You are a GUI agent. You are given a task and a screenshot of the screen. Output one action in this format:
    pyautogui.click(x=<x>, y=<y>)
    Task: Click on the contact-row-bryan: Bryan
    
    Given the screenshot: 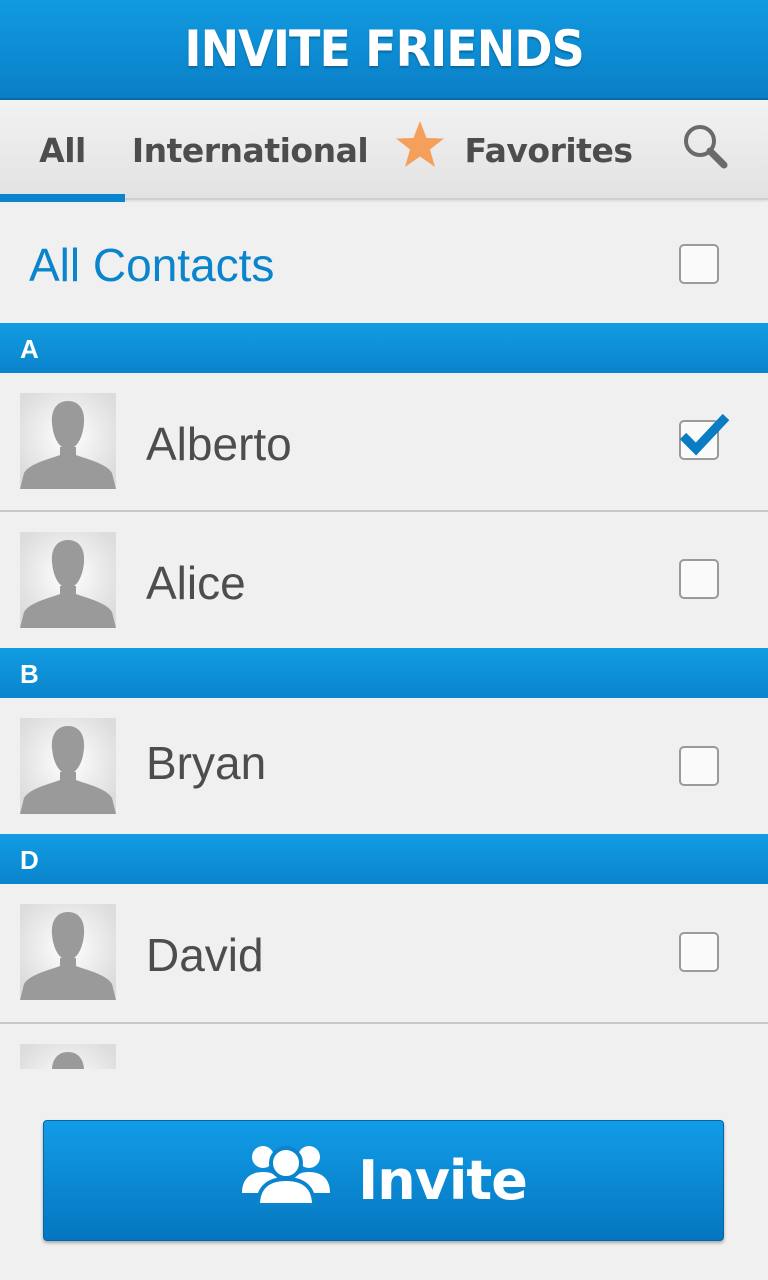 What is the action you would take?
    pyautogui.click(x=384, y=766)
    